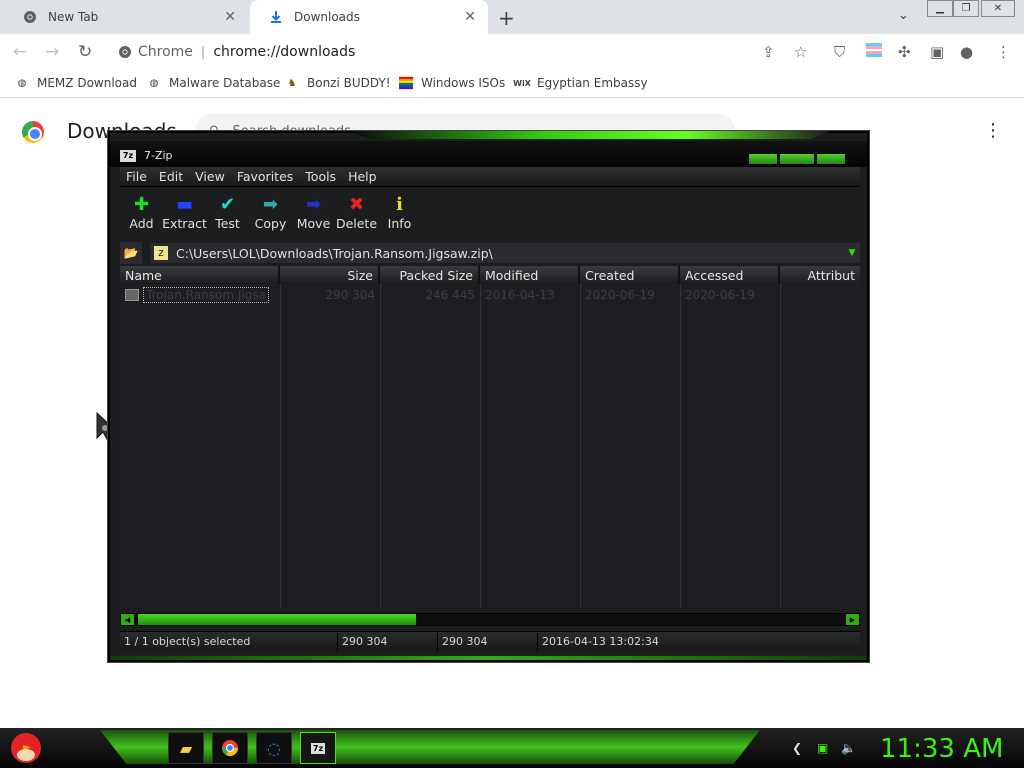 The image size is (1024, 768). I want to click on bookmark-label: MEMZ Download, so click(87, 83).